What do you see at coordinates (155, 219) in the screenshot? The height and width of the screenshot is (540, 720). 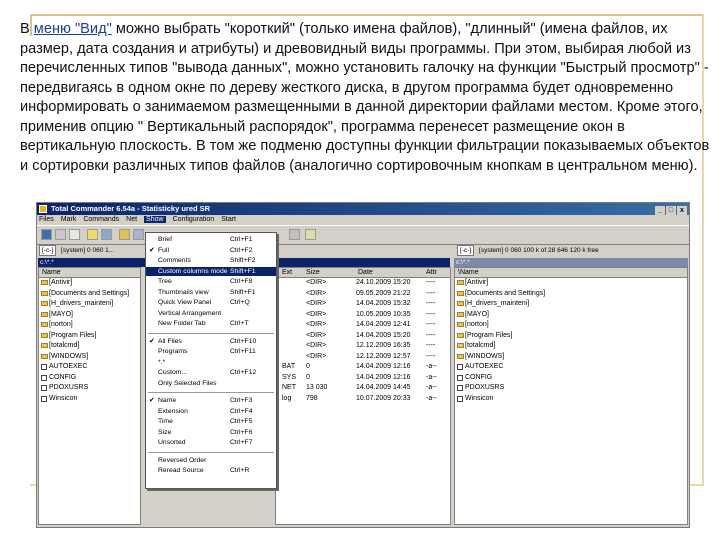 I see `menu-show: Show` at bounding box center [155, 219].